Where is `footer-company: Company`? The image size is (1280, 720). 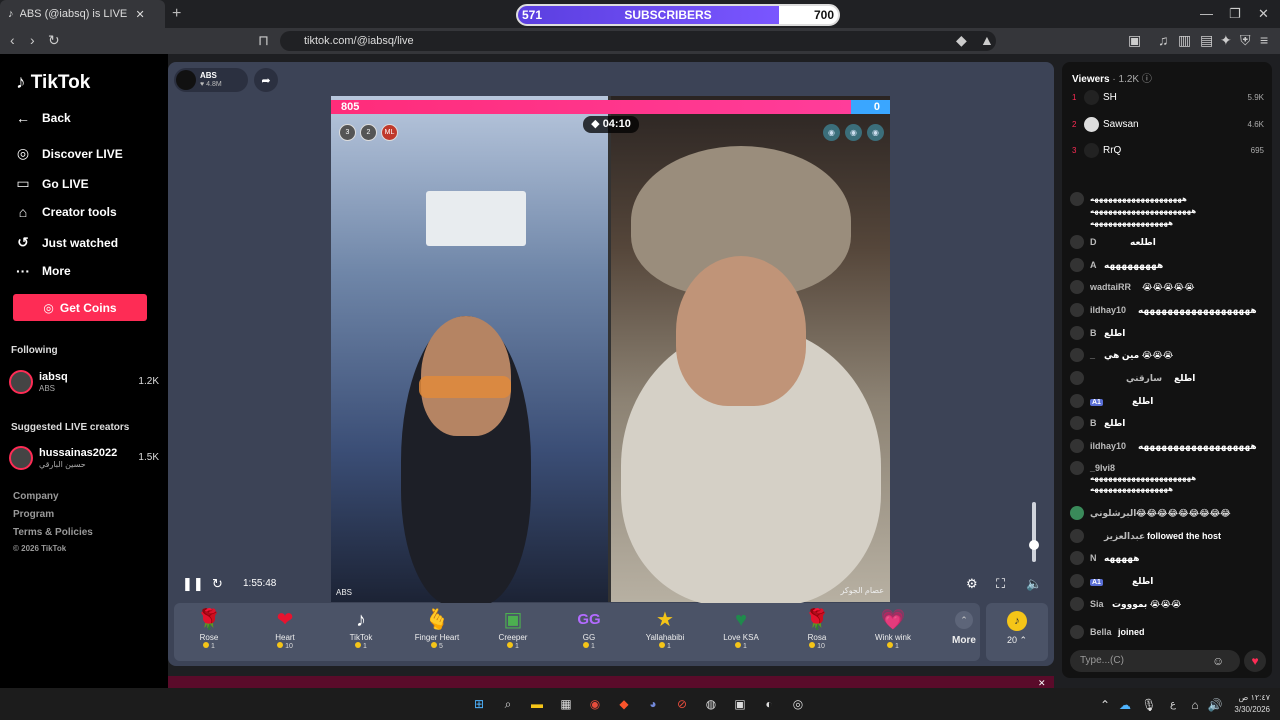 footer-company: Company is located at coordinates (36, 496).